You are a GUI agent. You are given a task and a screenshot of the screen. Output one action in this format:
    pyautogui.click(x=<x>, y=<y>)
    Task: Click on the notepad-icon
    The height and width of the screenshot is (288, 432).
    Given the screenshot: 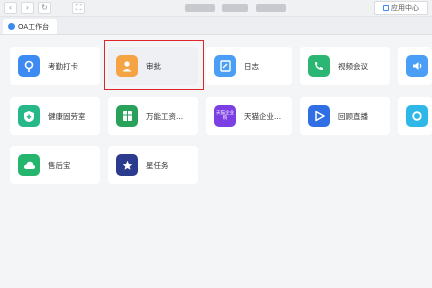 What is the action you would take?
    pyautogui.click(x=225, y=66)
    